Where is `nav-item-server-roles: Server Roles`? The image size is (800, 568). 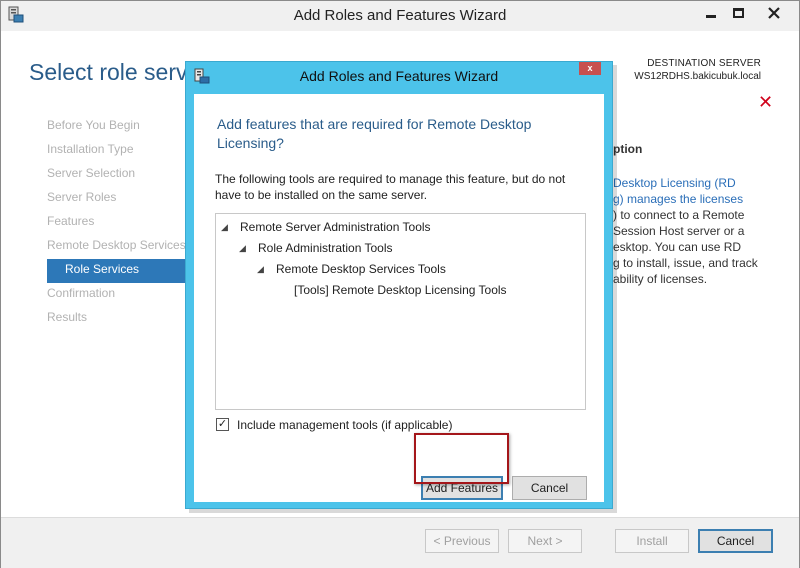 nav-item-server-roles: Server Roles is located at coordinates (117, 199).